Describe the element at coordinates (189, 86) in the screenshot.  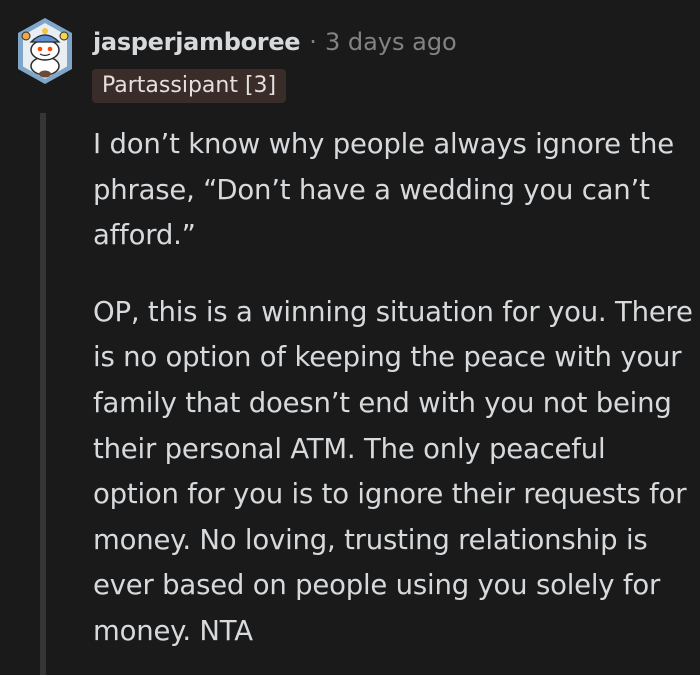
I see `user-flair-badge: Partassipant [3]` at that location.